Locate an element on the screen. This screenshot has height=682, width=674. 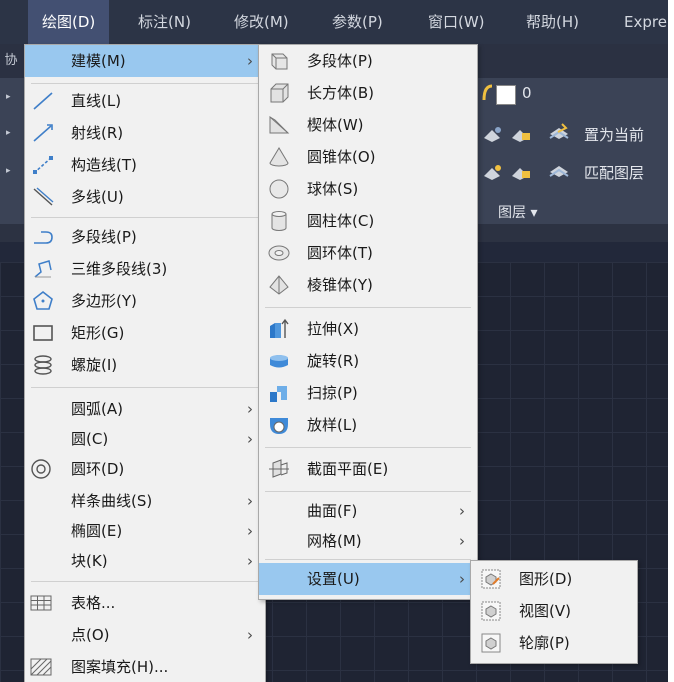
menu-item-section-plane: 截面平面(E) is located at coordinates (368, 469).